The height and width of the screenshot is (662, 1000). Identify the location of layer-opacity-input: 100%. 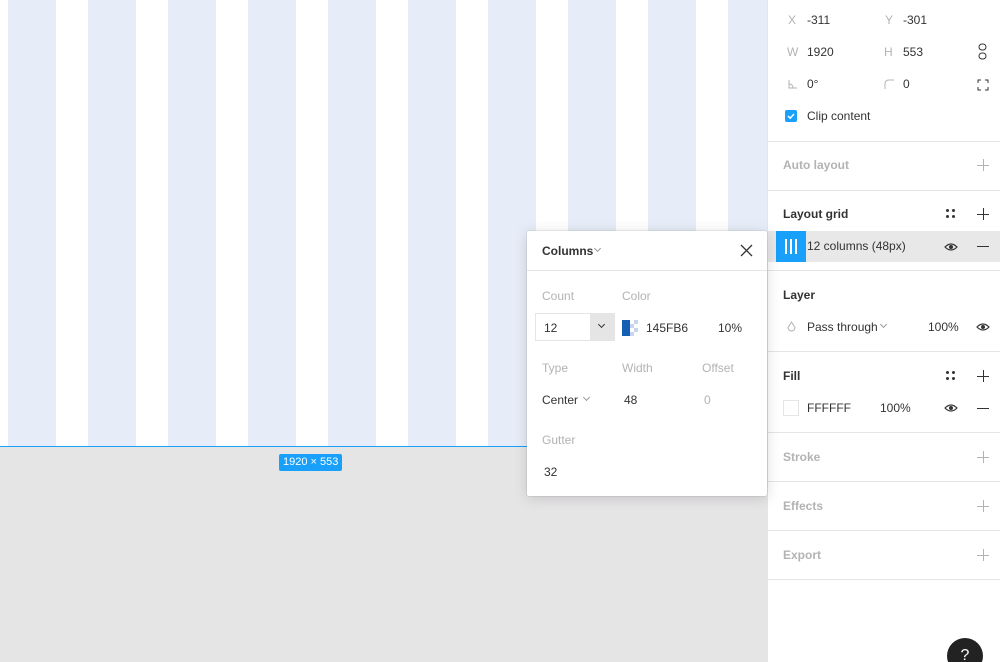
(943, 327).